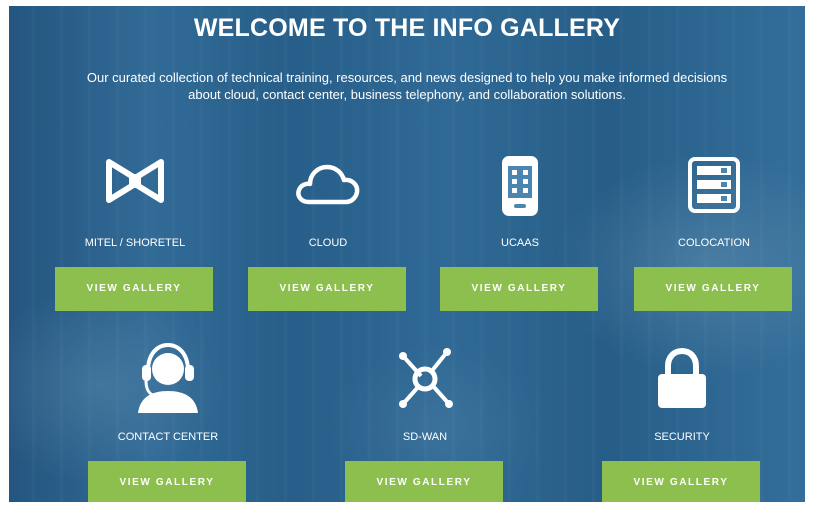 The width and height of the screenshot is (814, 508). I want to click on view-gallery-button-cloud: VIEW GALLERY, so click(327, 289).